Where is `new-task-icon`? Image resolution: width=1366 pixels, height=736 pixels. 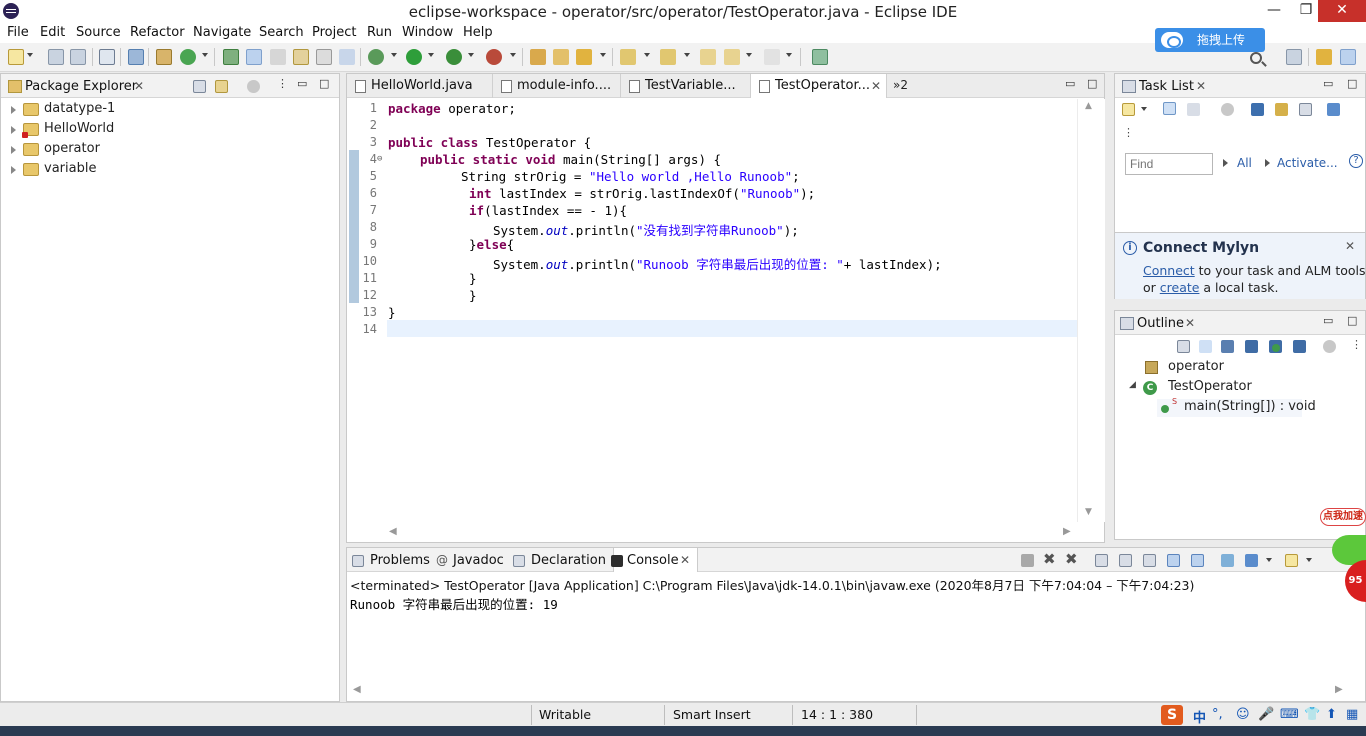 new-task-icon is located at coordinates (1128, 109).